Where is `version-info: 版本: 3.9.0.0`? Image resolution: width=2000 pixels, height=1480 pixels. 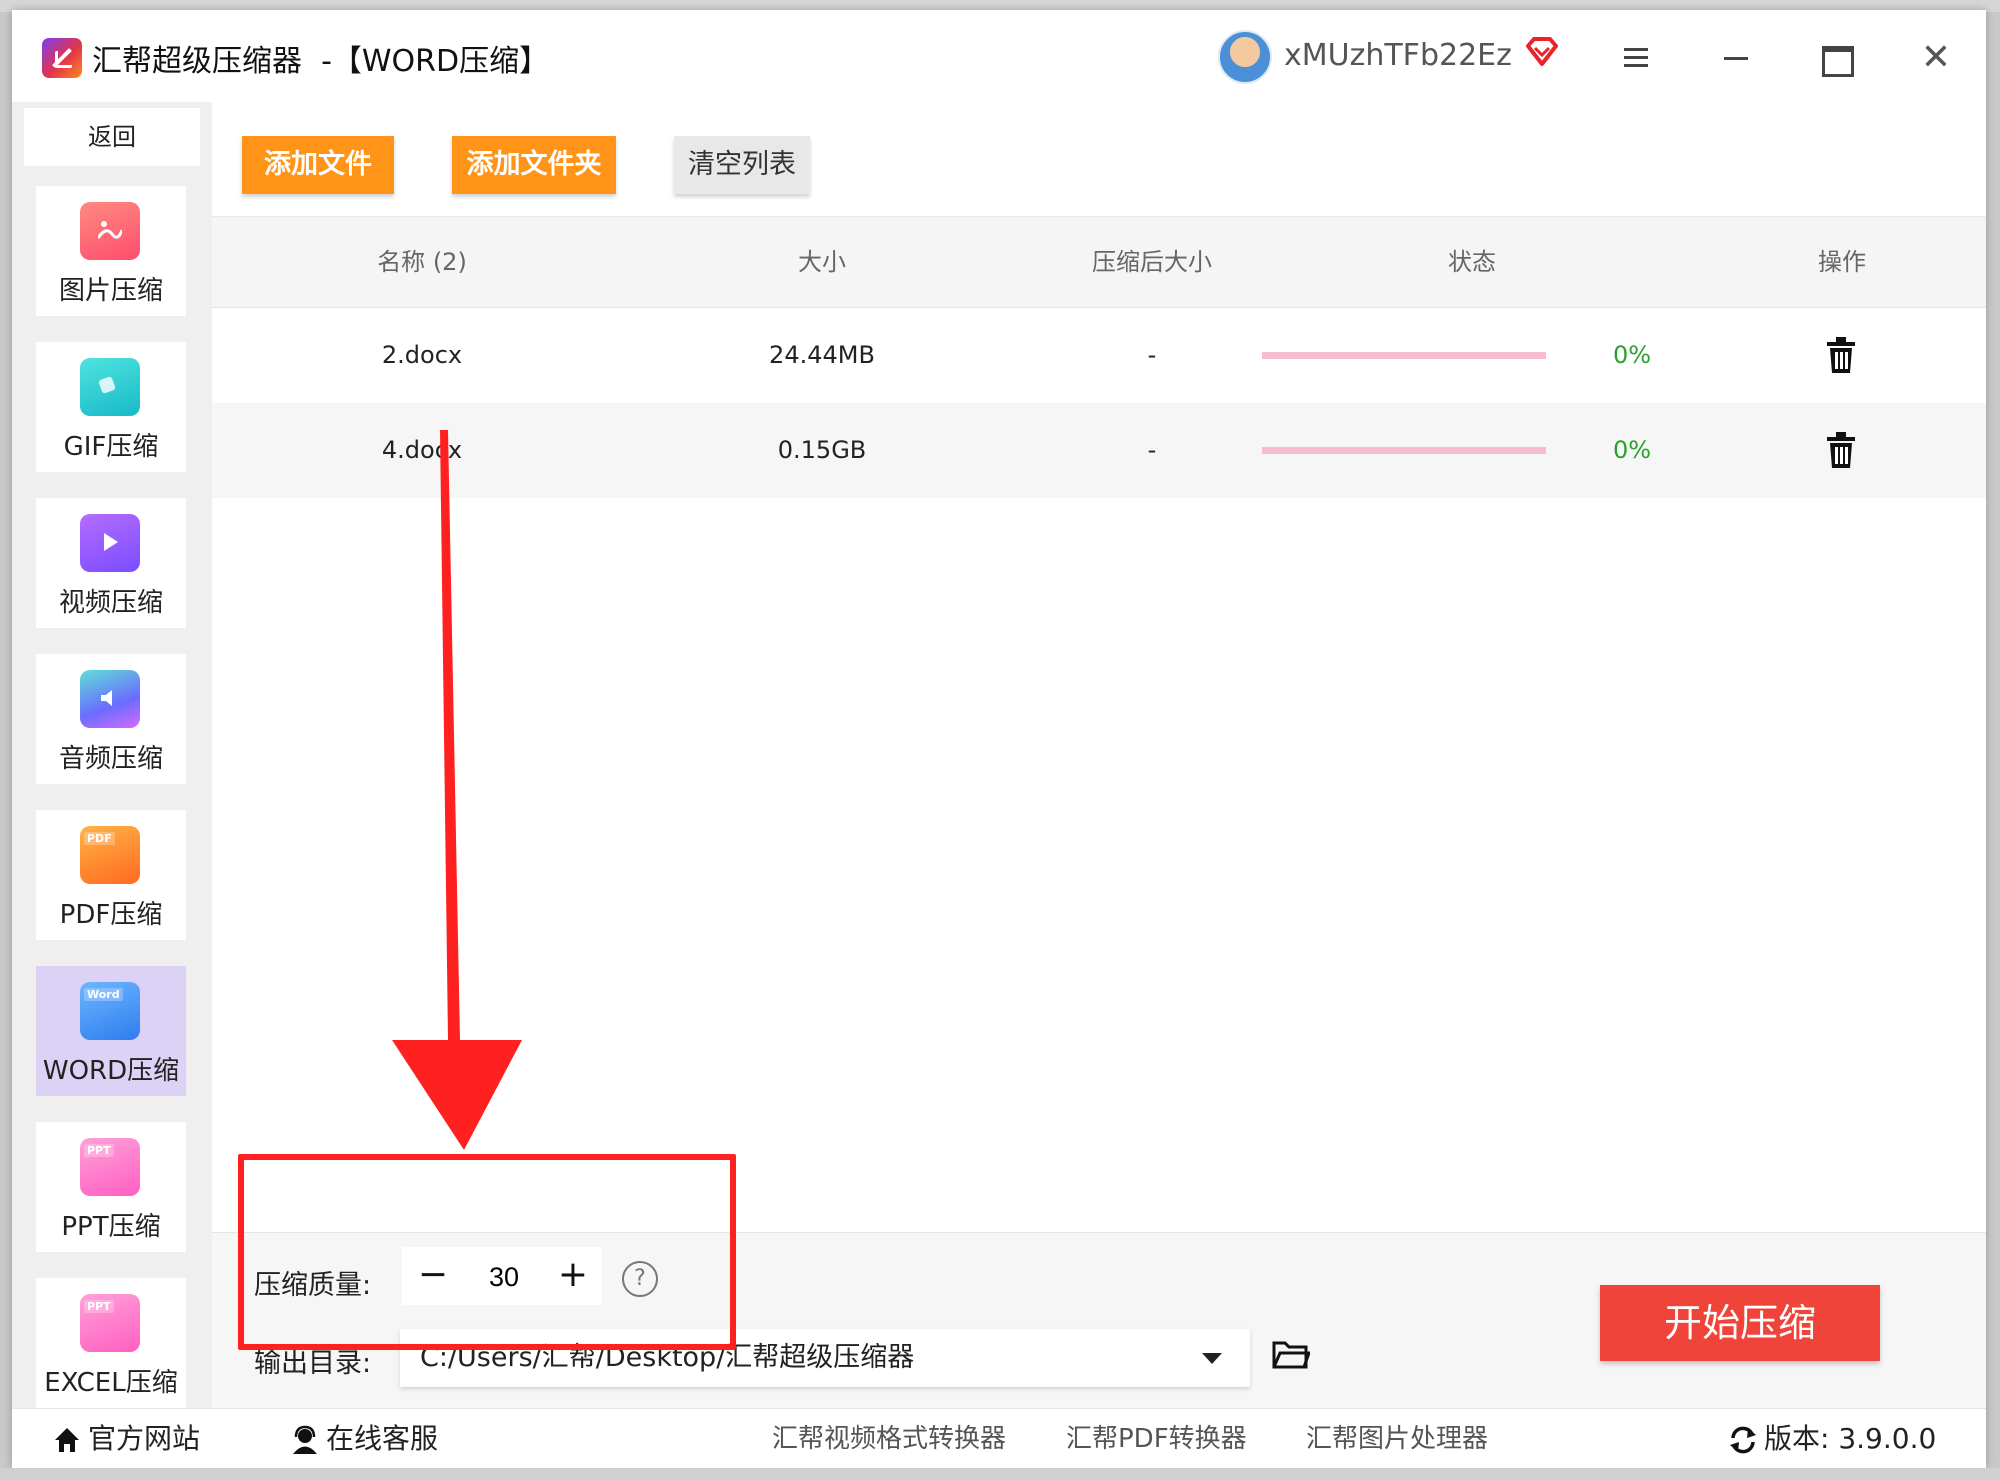
version-info: 版本: 3.9.0.0 is located at coordinates (1832, 1439).